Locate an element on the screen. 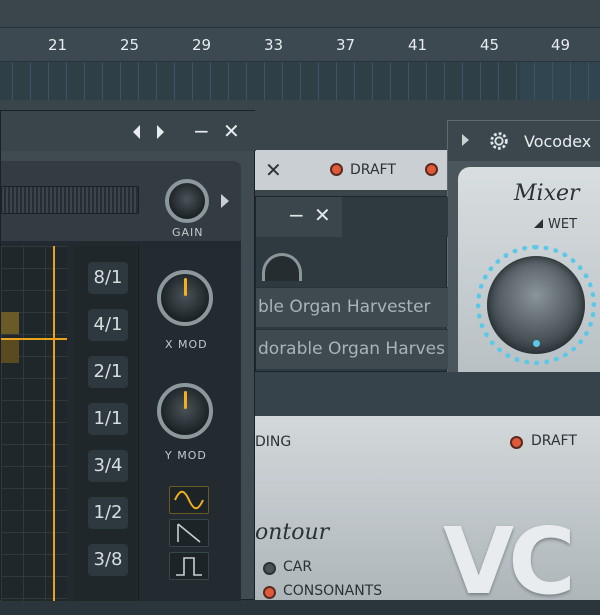  playlist-track-strip is located at coordinates (300, 81).